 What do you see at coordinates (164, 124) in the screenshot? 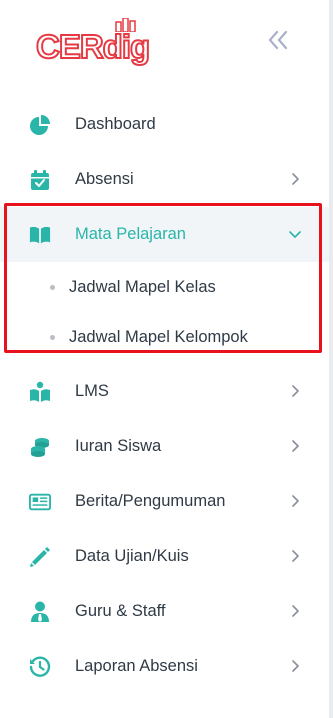
I see `sidebar-item-dashboard: Dashboard` at bounding box center [164, 124].